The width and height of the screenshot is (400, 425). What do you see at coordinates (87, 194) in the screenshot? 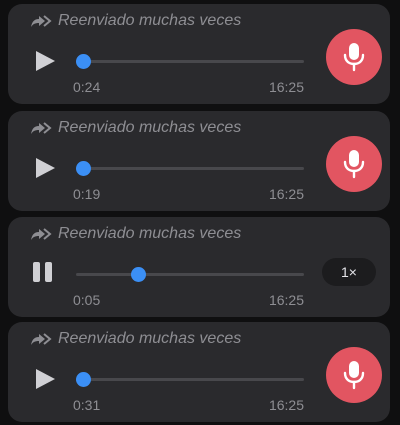
I see `audio-duration: 0:19` at bounding box center [87, 194].